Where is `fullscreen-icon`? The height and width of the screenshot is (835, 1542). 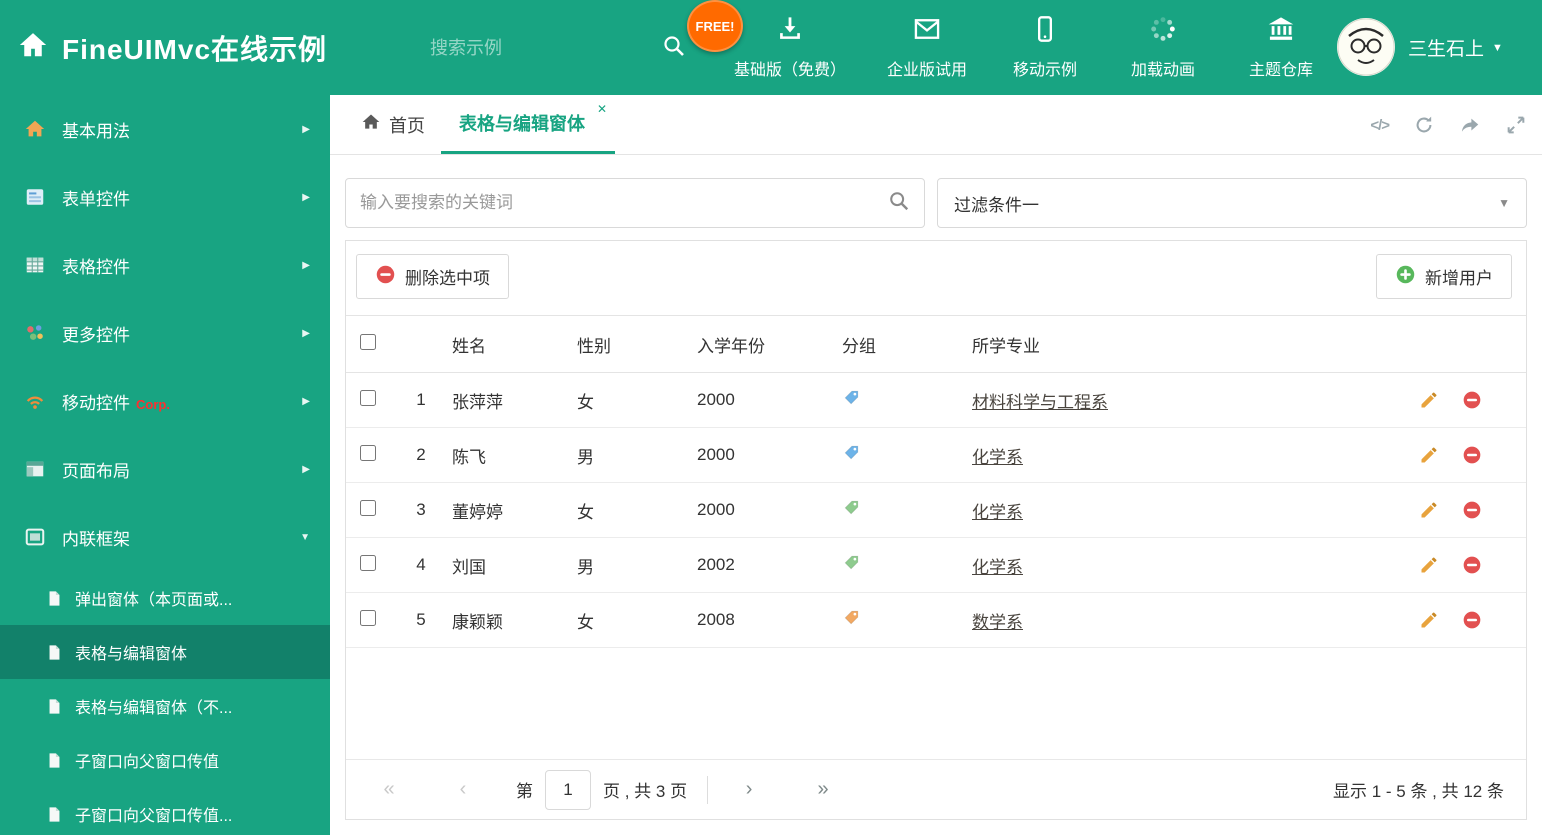 fullscreen-icon is located at coordinates (1516, 125).